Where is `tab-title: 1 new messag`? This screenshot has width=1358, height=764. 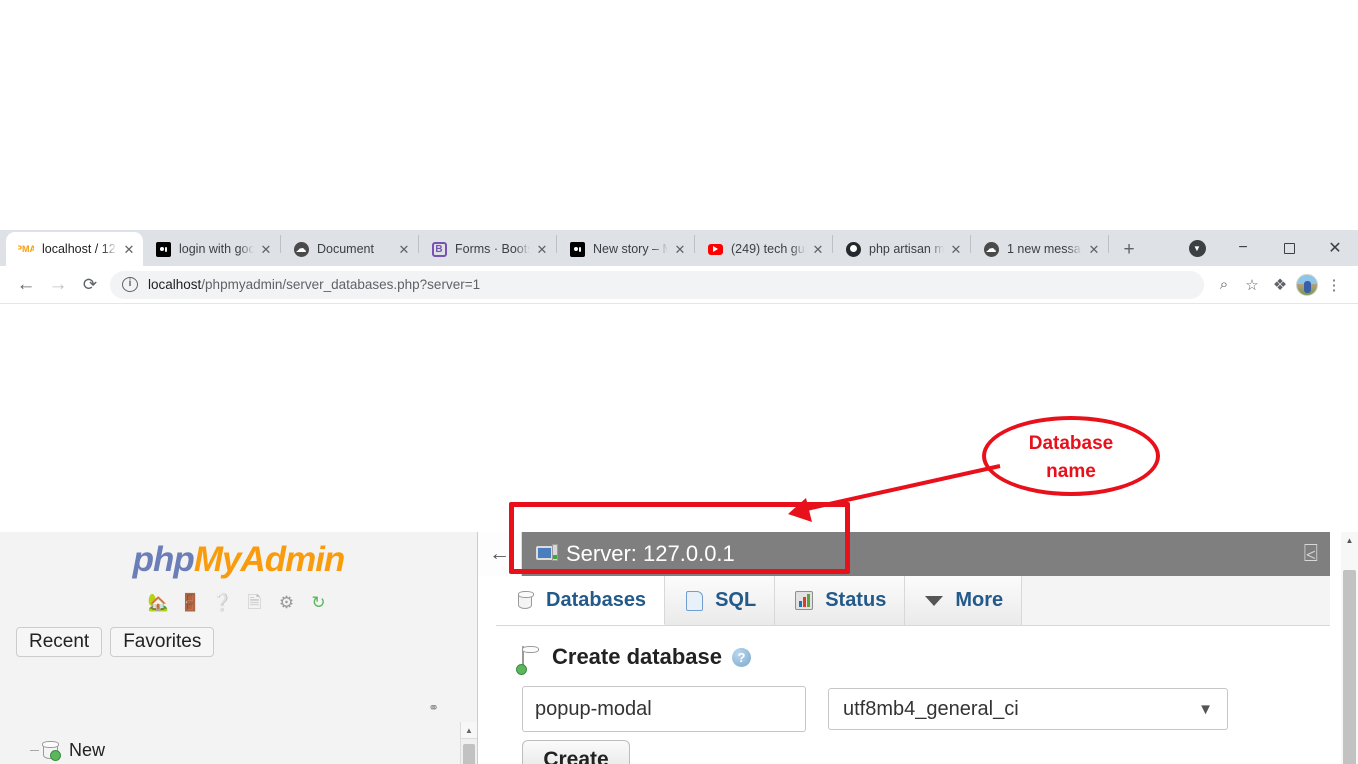
tab-title: 1 new messag is located at coordinates (1044, 249).